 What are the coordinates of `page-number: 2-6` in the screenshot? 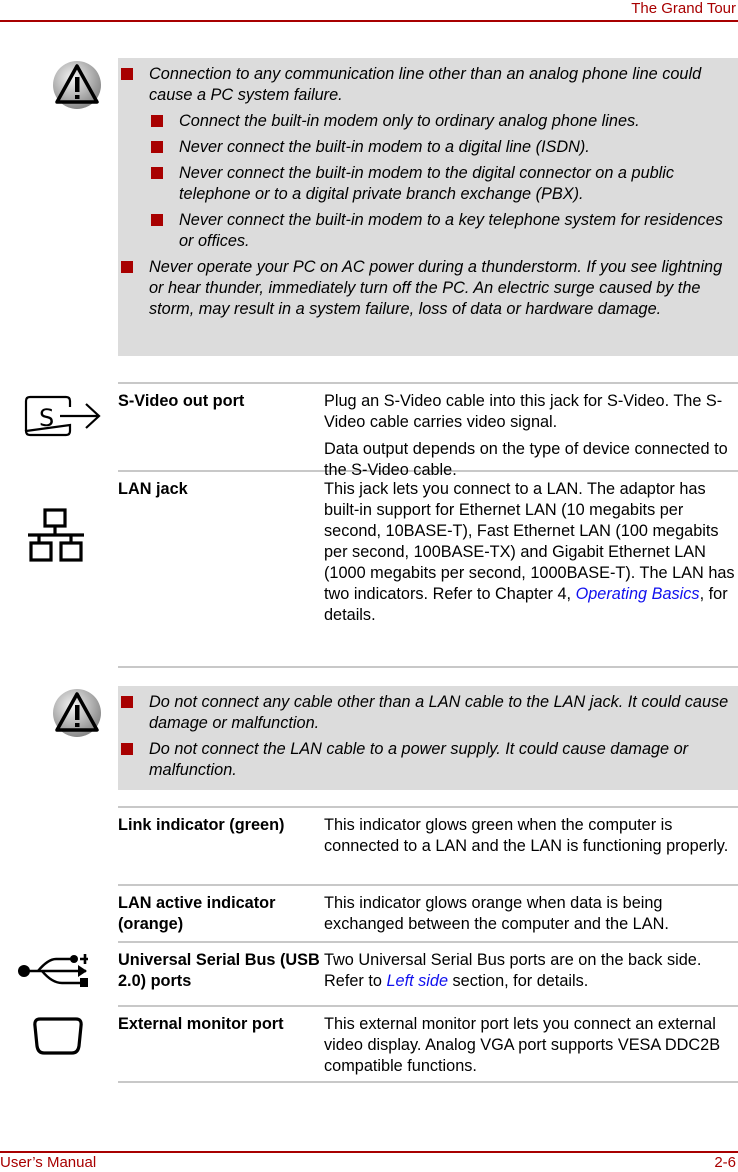 It's located at (725, 1162).